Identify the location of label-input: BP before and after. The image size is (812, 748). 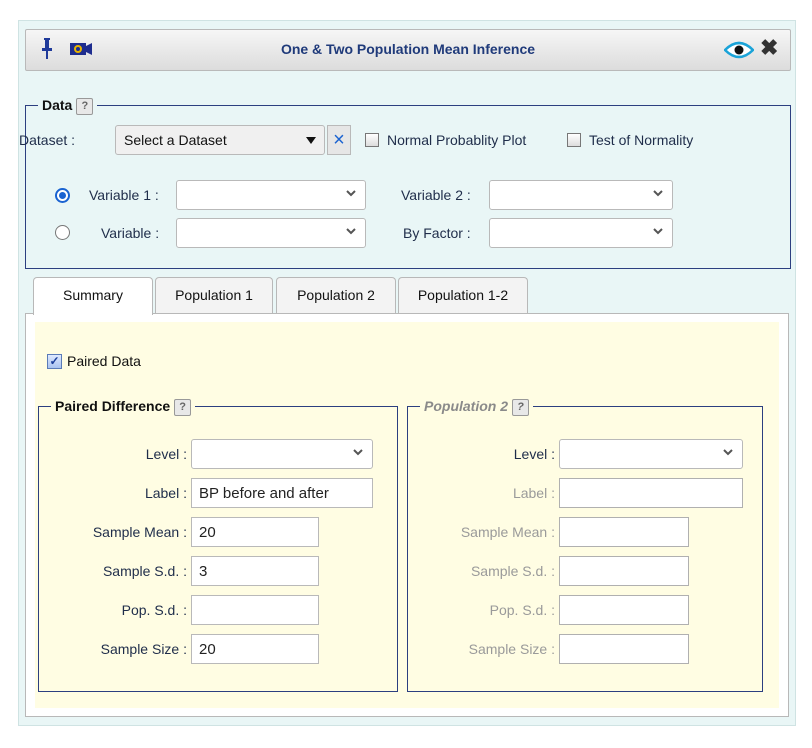
(282, 493).